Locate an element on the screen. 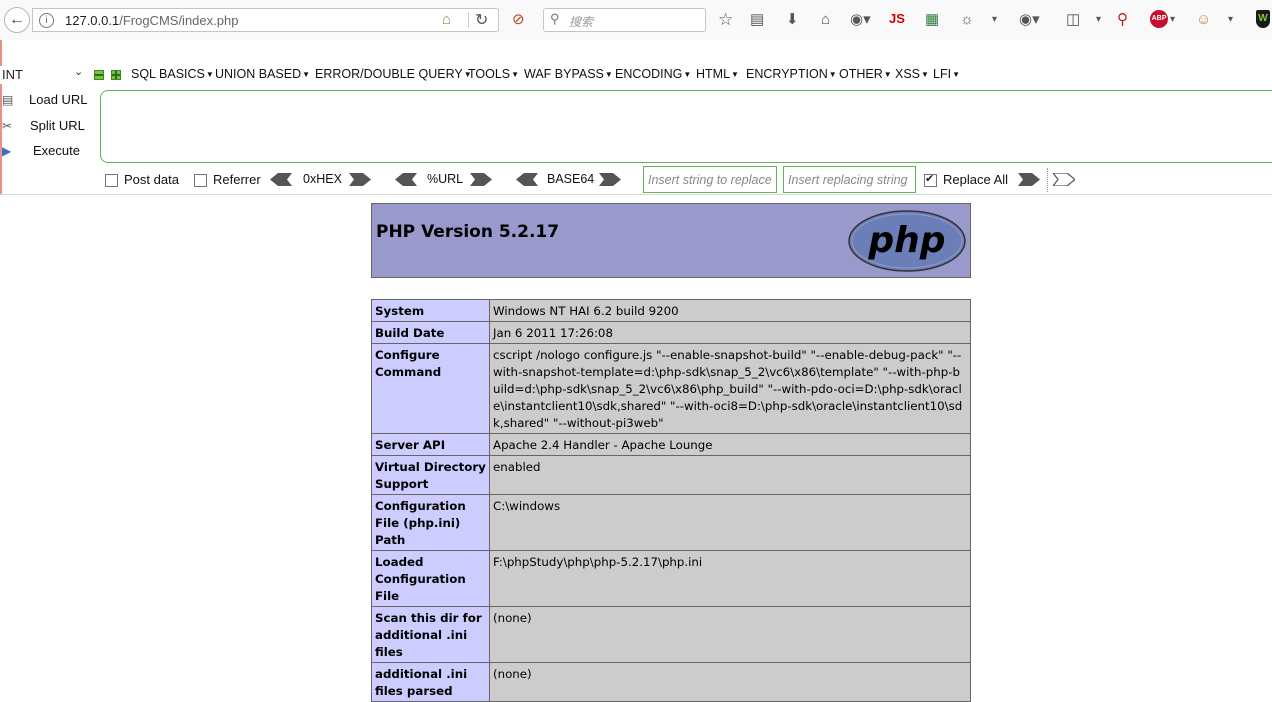 Image resolution: width=1272 pixels, height=702 pixels. bookmark-star-icon: ☆ is located at coordinates (725, 20).